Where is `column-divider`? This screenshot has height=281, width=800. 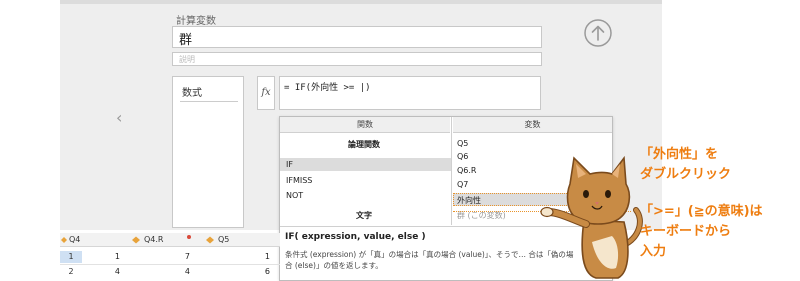 column-divider is located at coordinates (451, 171).